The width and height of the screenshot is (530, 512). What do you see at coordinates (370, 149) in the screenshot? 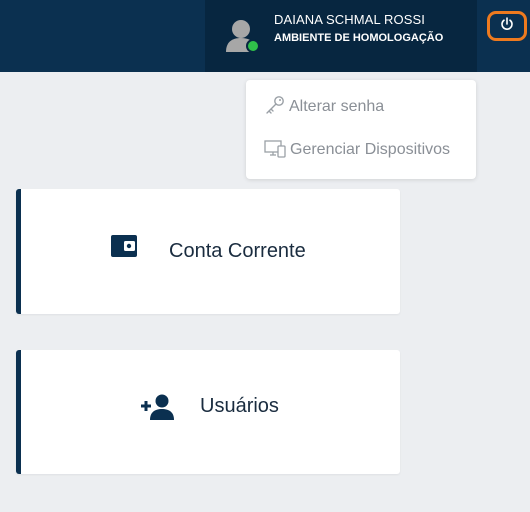
I see `menu-item-label: Gerenciar Dispositivos` at bounding box center [370, 149].